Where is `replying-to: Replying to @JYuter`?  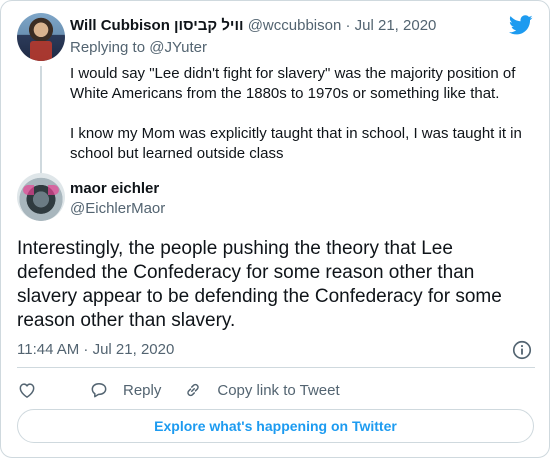 replying-to: Replying to @JYuter is located at coordinates (138, 48).